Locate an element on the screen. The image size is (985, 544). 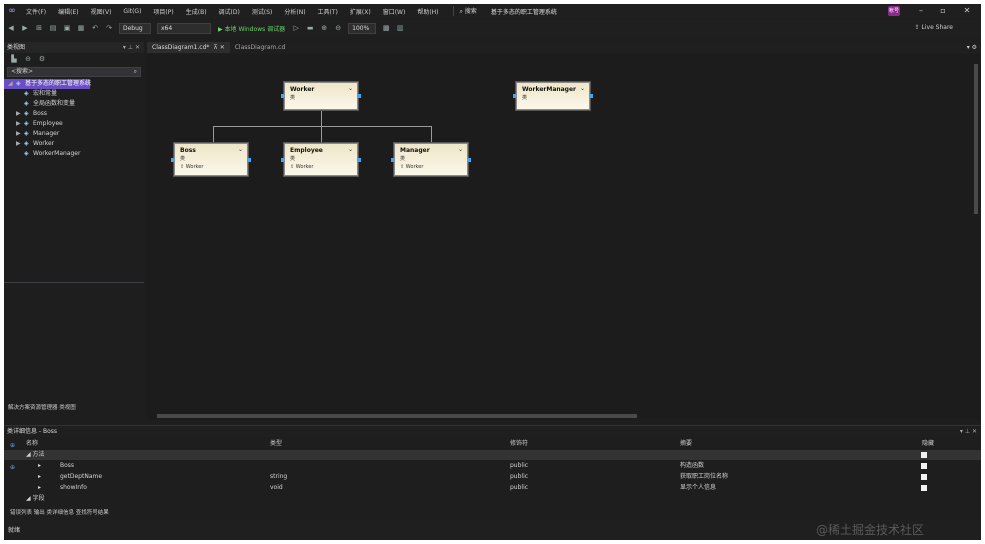
forward-icon: ▶ is located at coordinates (25, 28).